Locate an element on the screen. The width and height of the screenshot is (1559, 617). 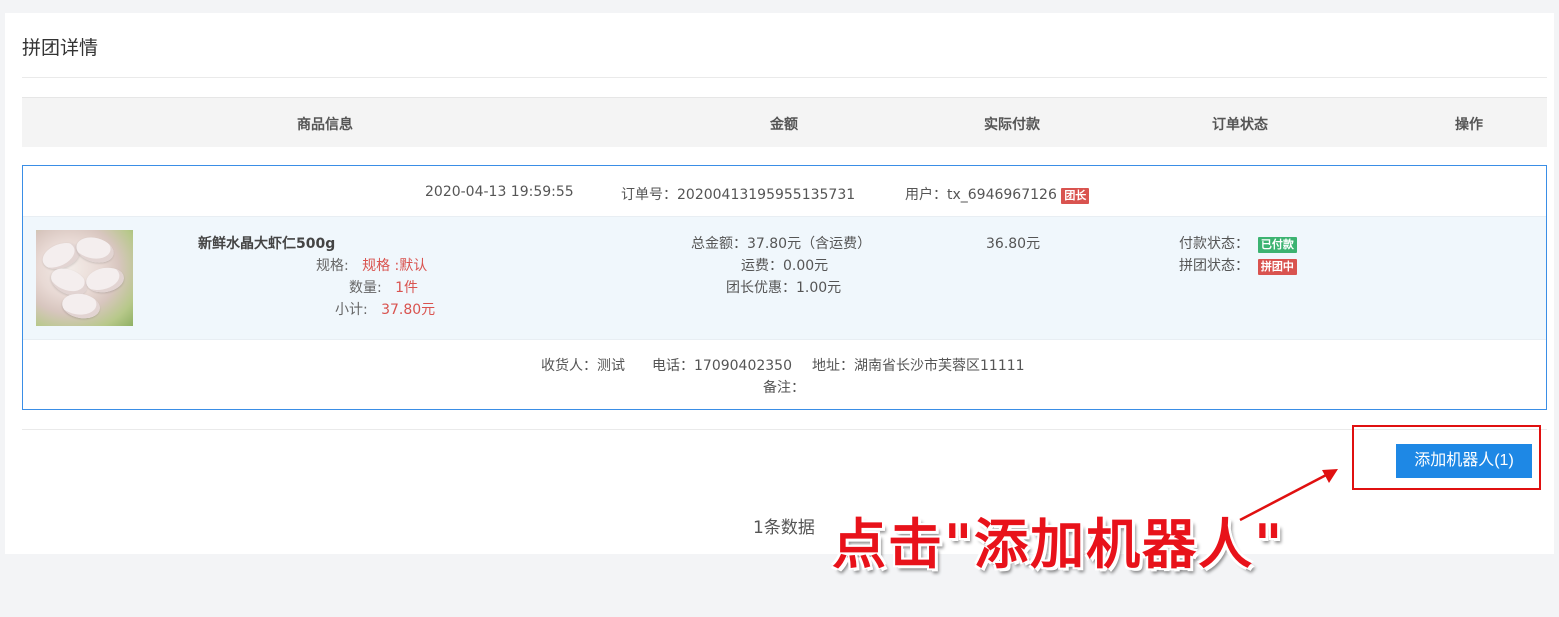
group-status: 拼团状态： 拼团中 is located at coordinates (1238, 265).